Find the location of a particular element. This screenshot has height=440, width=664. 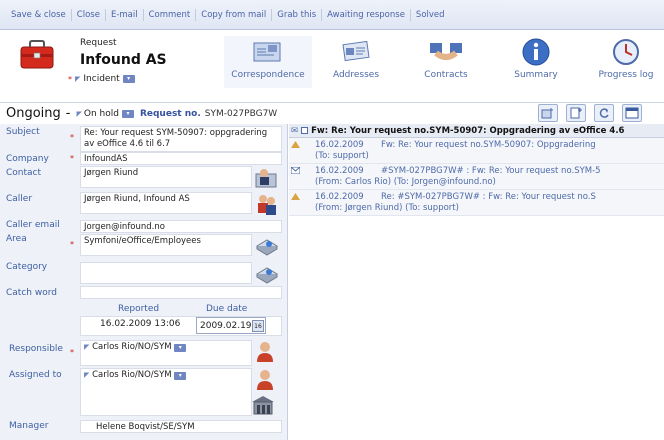

solved-button: Solved is located at coordinates (430, 15).